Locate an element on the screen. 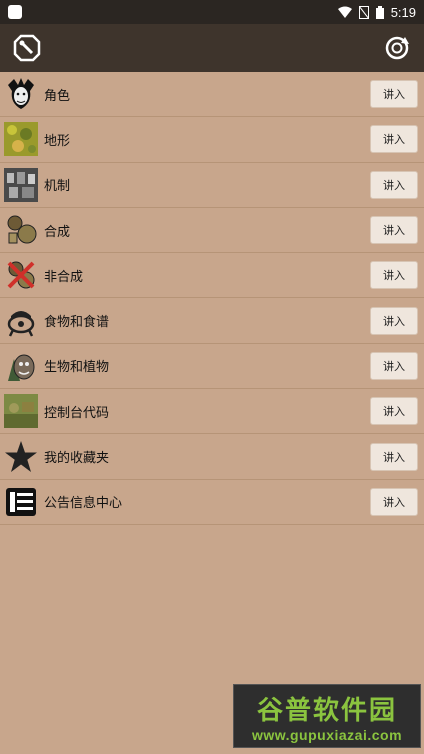 This screenshot has width=424, height=754. status-bar: 5:19 is located at coordinates (212, 12).